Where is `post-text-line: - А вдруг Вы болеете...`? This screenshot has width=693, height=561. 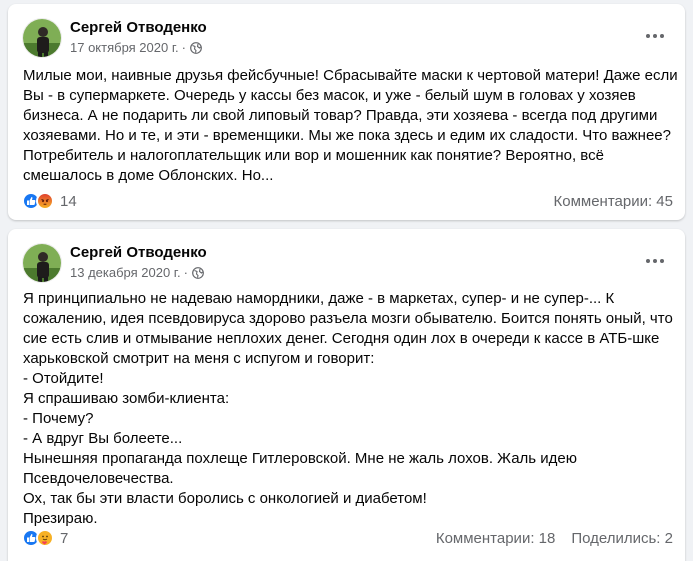 post-text-line: - А вдруг Вы болеете... is located at coordinates (103, 438).